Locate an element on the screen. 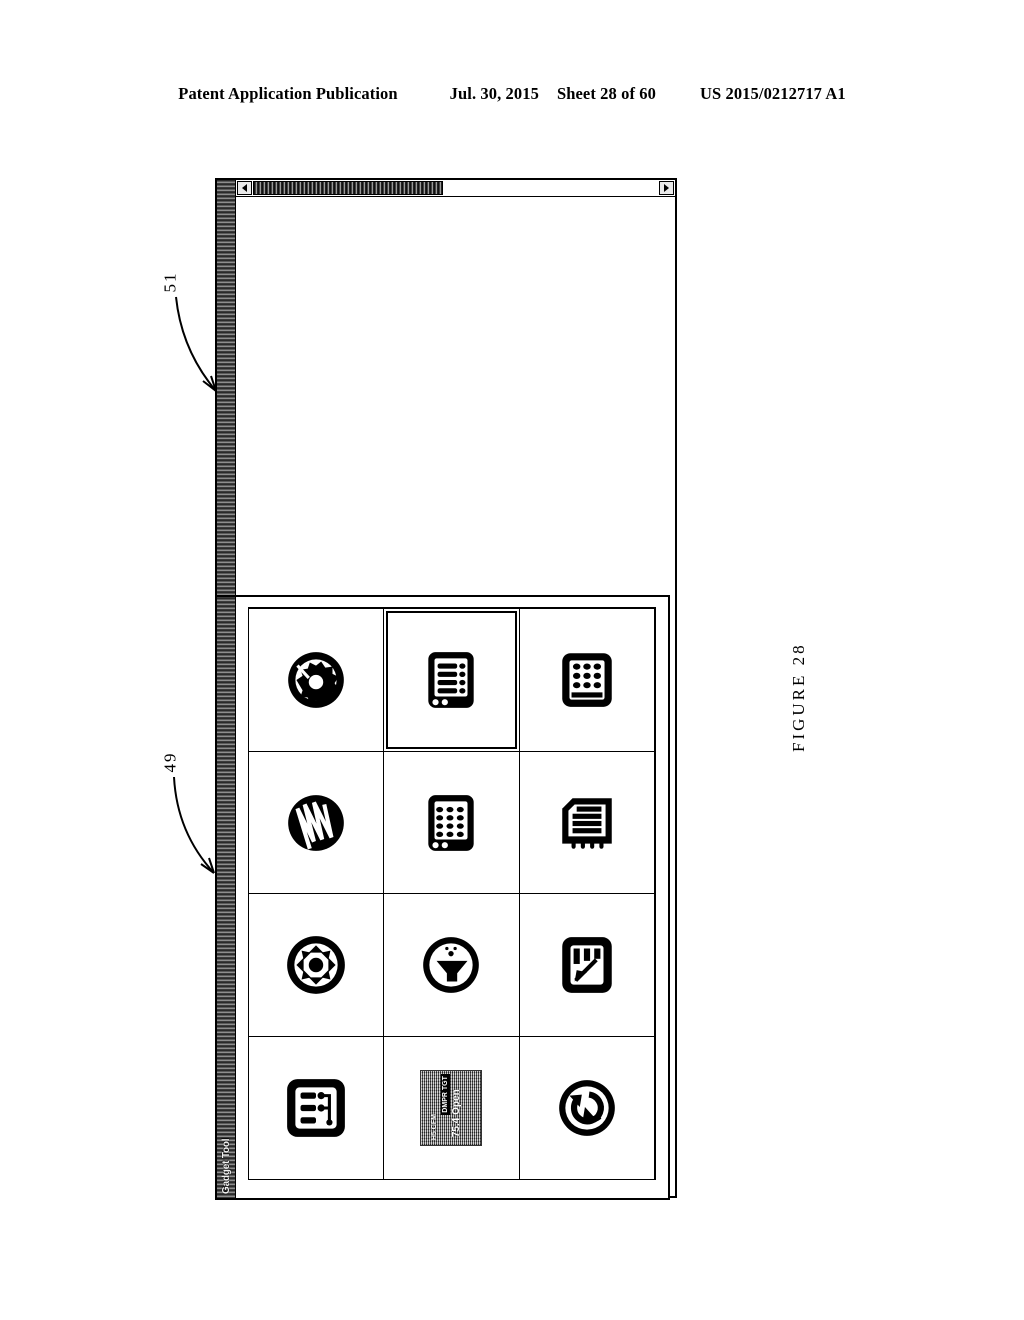 This screenshot has height=1320, width=1024. gauge-thumbnail-icon: H5 CFM 75.4 Open DMPR TGT is located at coordinates (451, 1108).